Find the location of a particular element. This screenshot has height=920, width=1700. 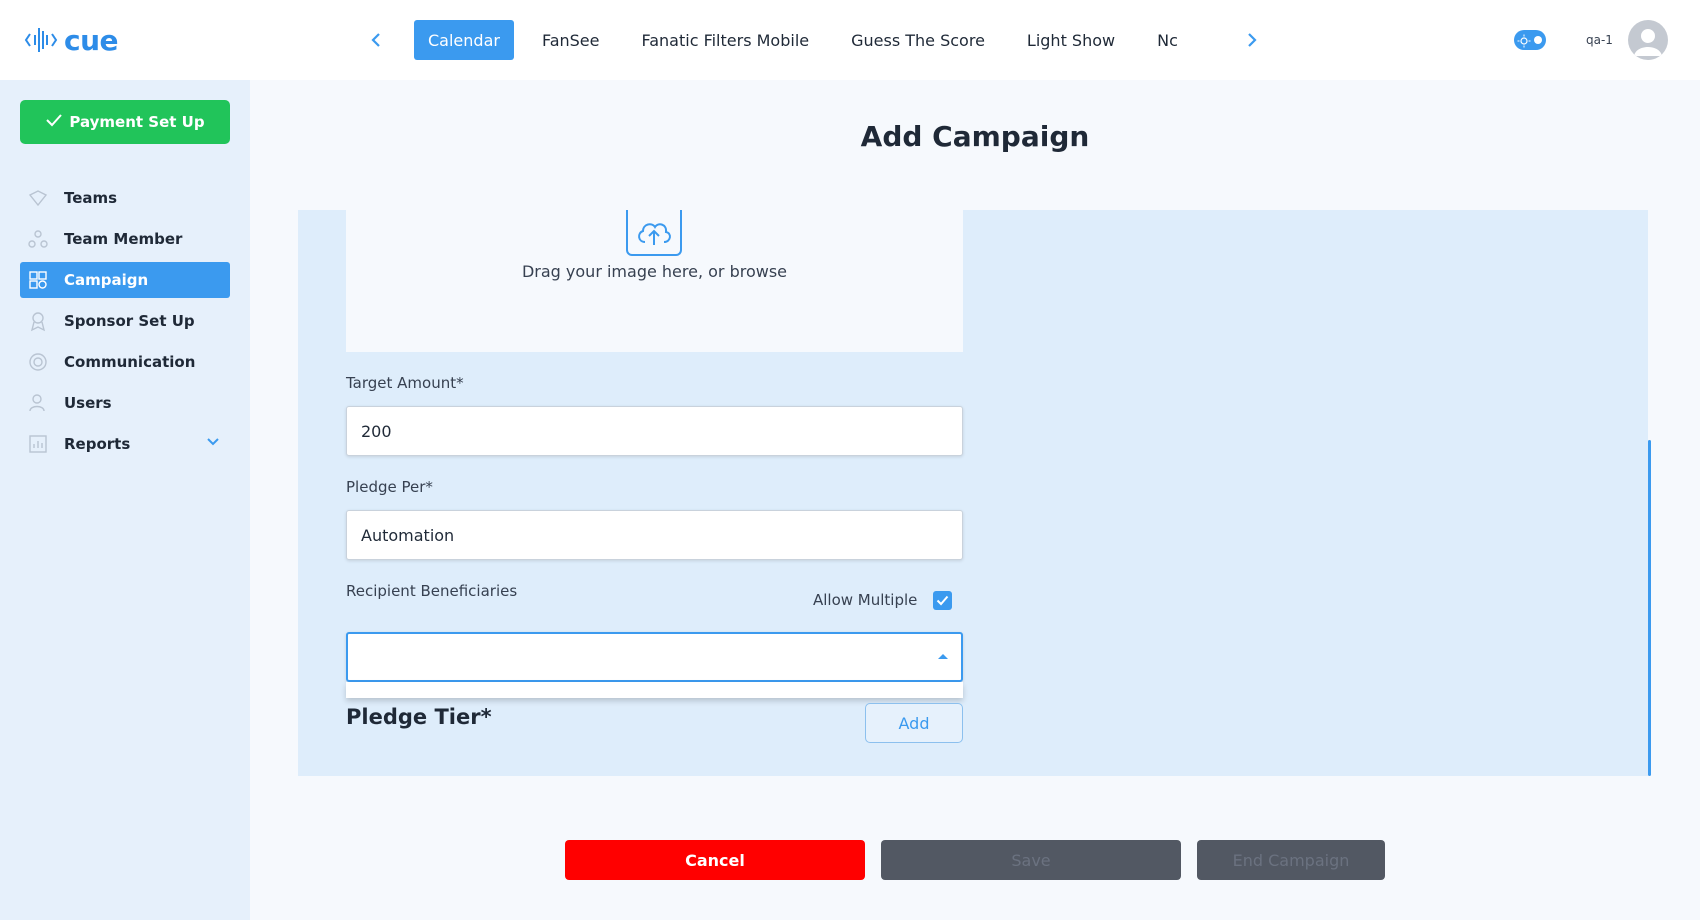

tab-calendar: Calendar is located at coordinates (464, 40).